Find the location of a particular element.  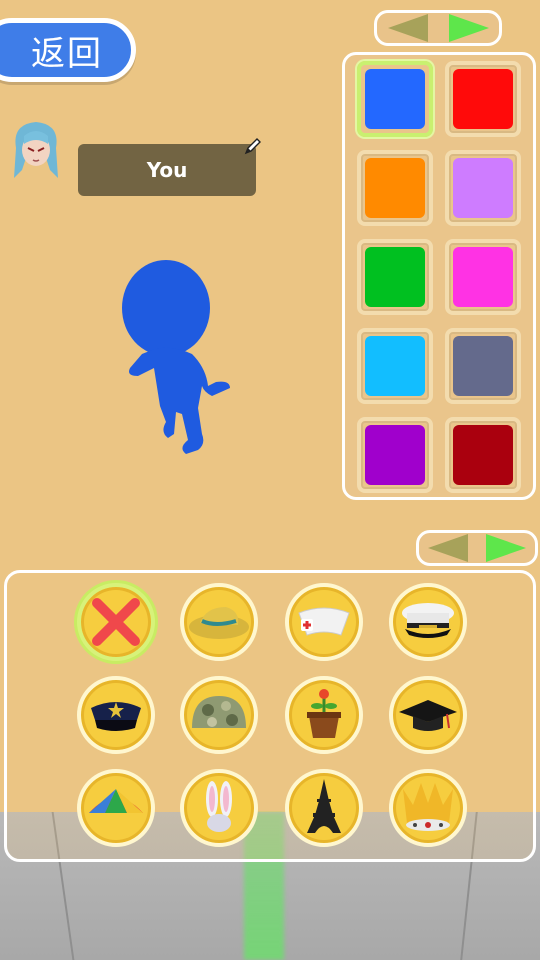

captain-hat-icon is located at coordinates (428, 620).